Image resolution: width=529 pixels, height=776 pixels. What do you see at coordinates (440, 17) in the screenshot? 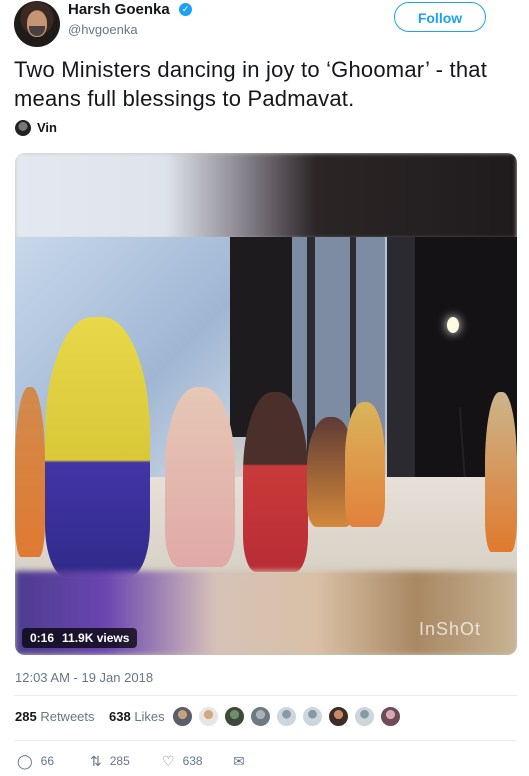
I see `follow-button: Follow` at bounding box center [440, 17].